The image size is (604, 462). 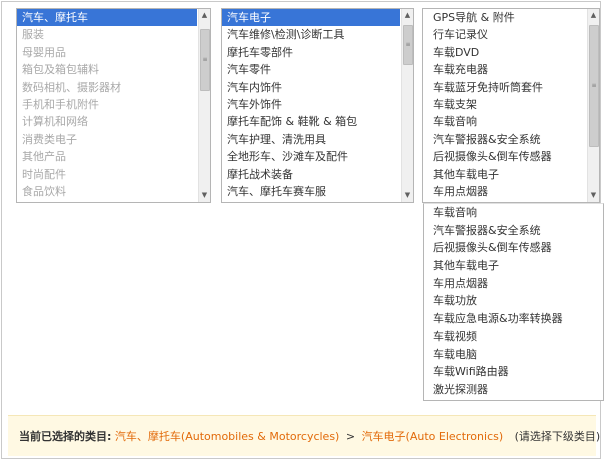 I want to click on category-level1-item: 消费类电子, so click(x=49, y=139).